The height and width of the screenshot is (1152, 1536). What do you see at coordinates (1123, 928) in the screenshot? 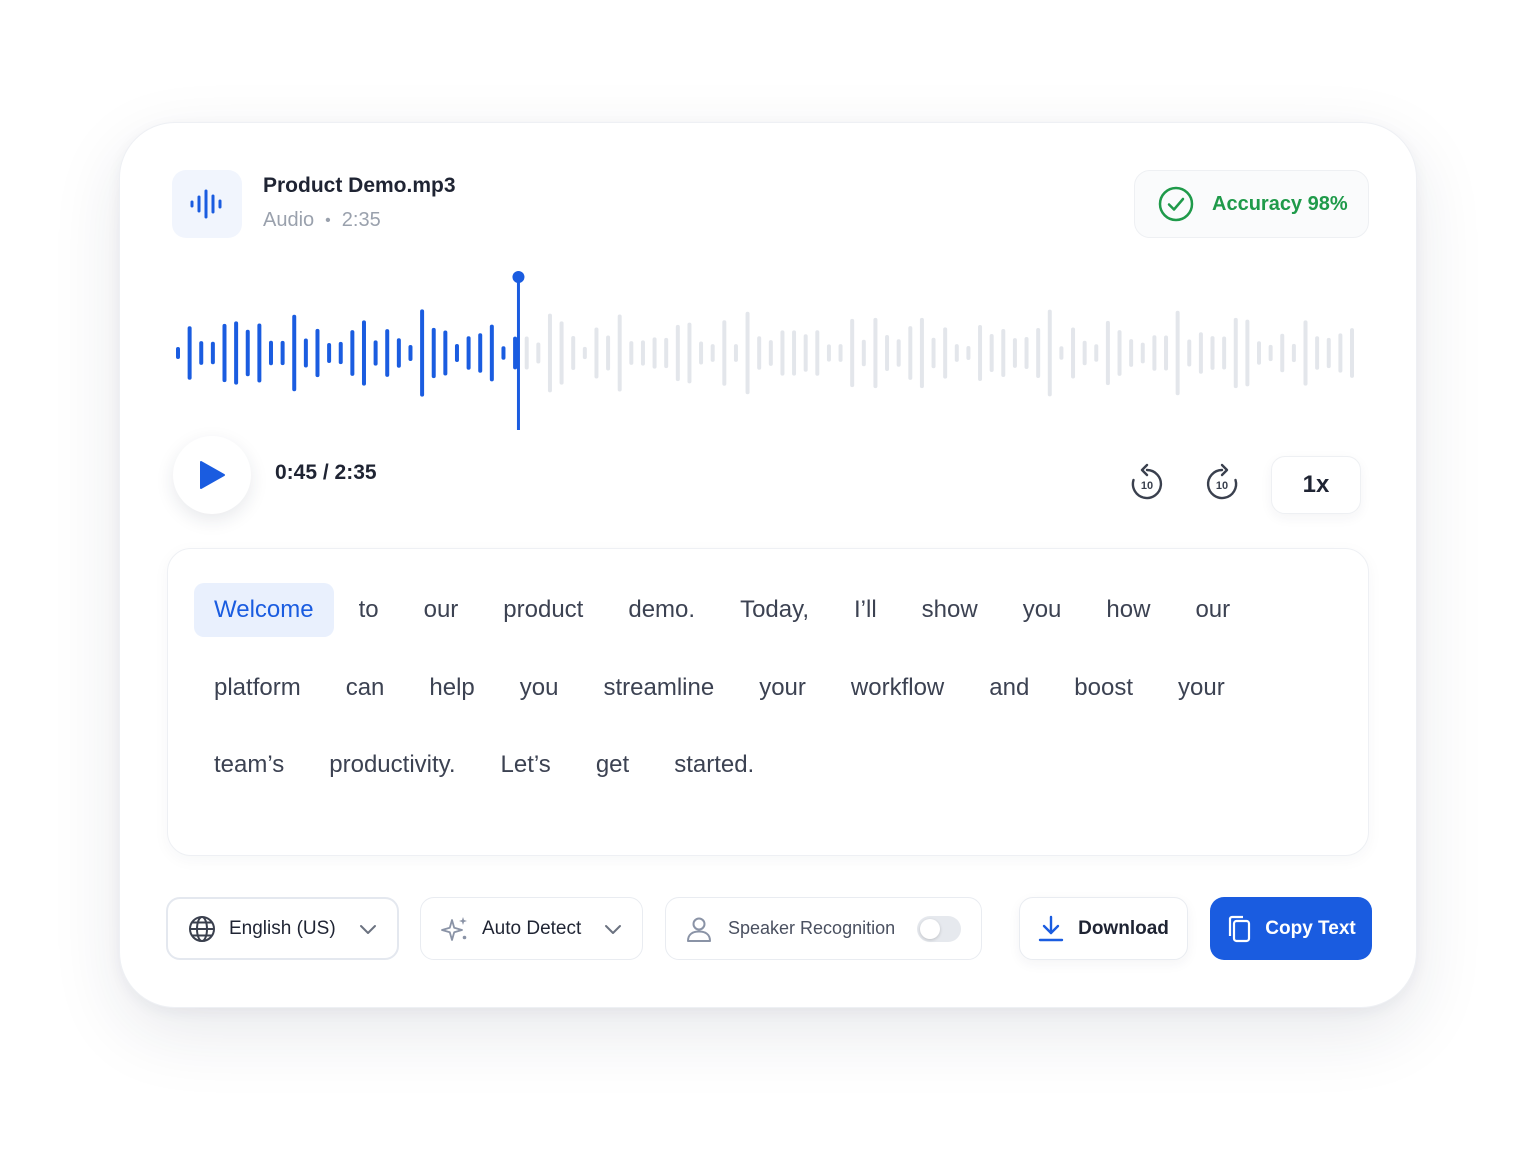
I see `download-label: Download` at bounding box center [1123, 928].